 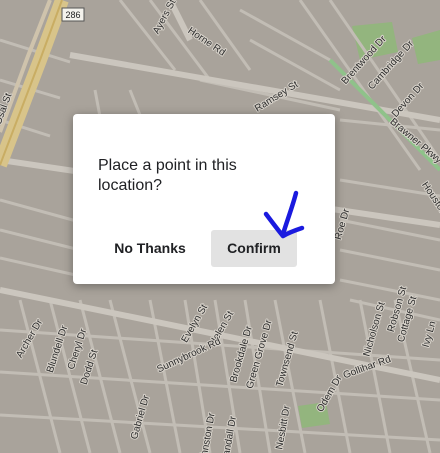 I want to click on confirm-button: Confirm, so click(x=254, y=248).